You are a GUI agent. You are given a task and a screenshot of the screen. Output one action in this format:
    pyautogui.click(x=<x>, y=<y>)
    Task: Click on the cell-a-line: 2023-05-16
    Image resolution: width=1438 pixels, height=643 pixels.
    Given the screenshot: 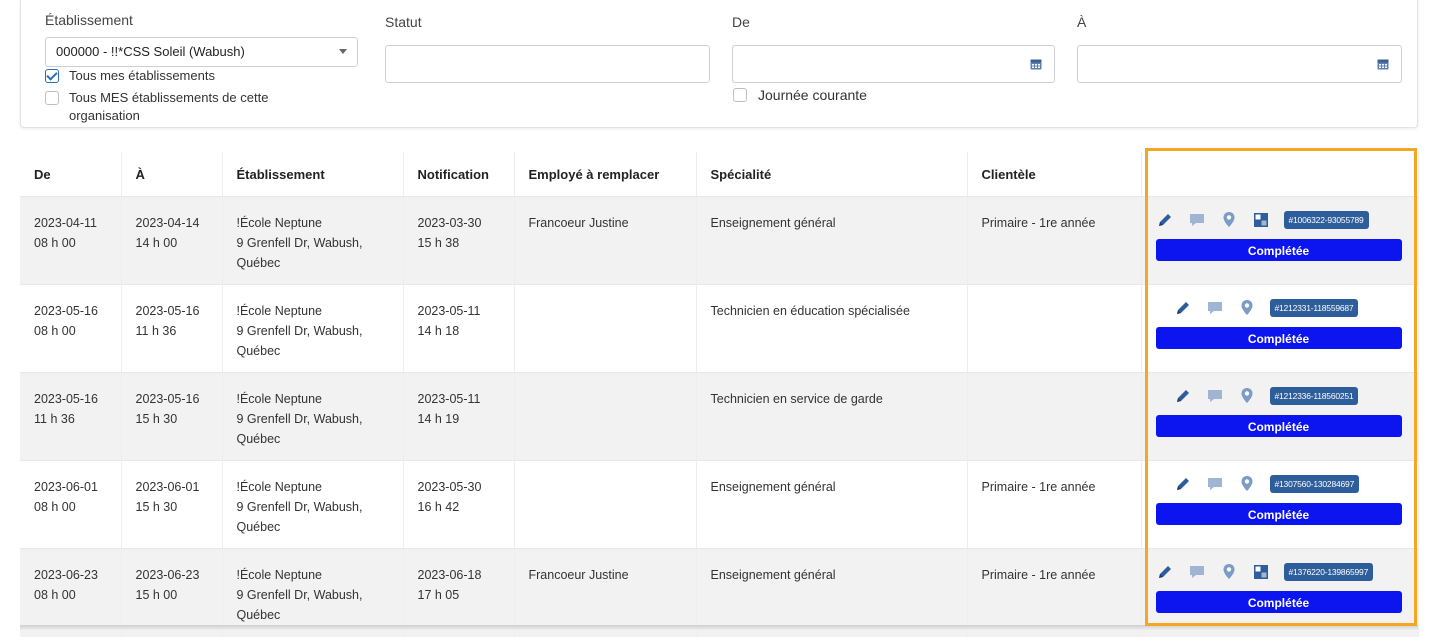 What is the action you would take?
    pyautogui.click(x=167, y=311)
    